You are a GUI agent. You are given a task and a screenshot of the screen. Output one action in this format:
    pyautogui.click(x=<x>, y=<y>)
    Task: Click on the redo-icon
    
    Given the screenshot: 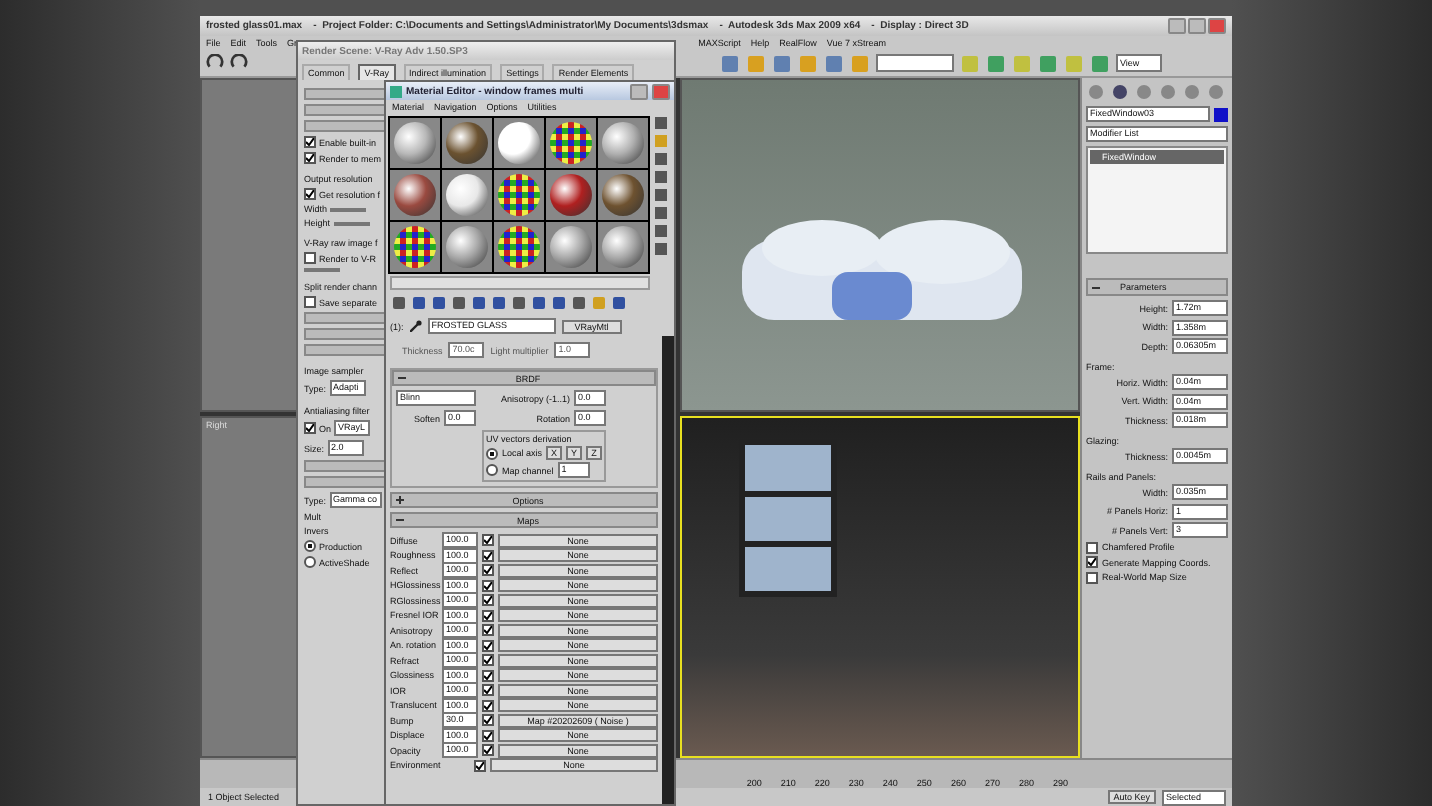 What is the action you would take?
    pyautogui.click(x=239, y=63)
    